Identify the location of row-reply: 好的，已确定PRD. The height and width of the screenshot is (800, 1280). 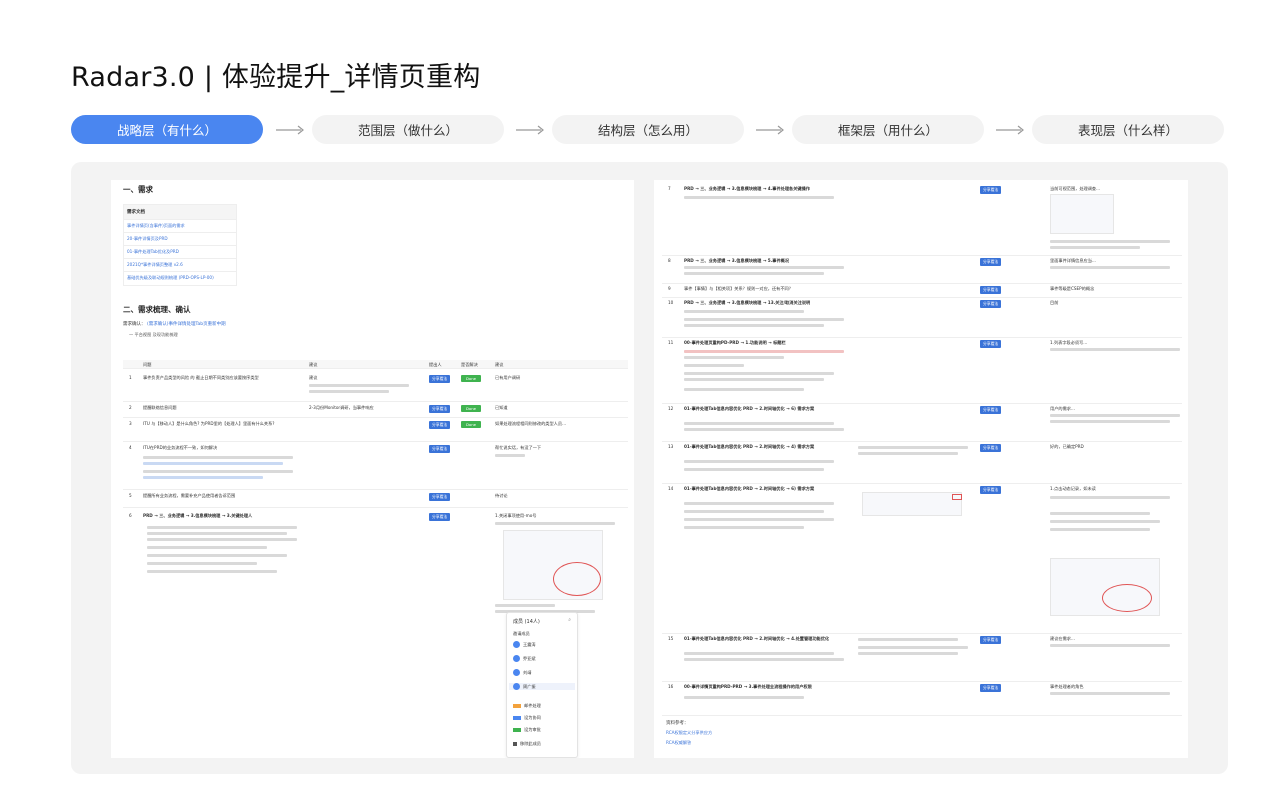
(1067, 446).